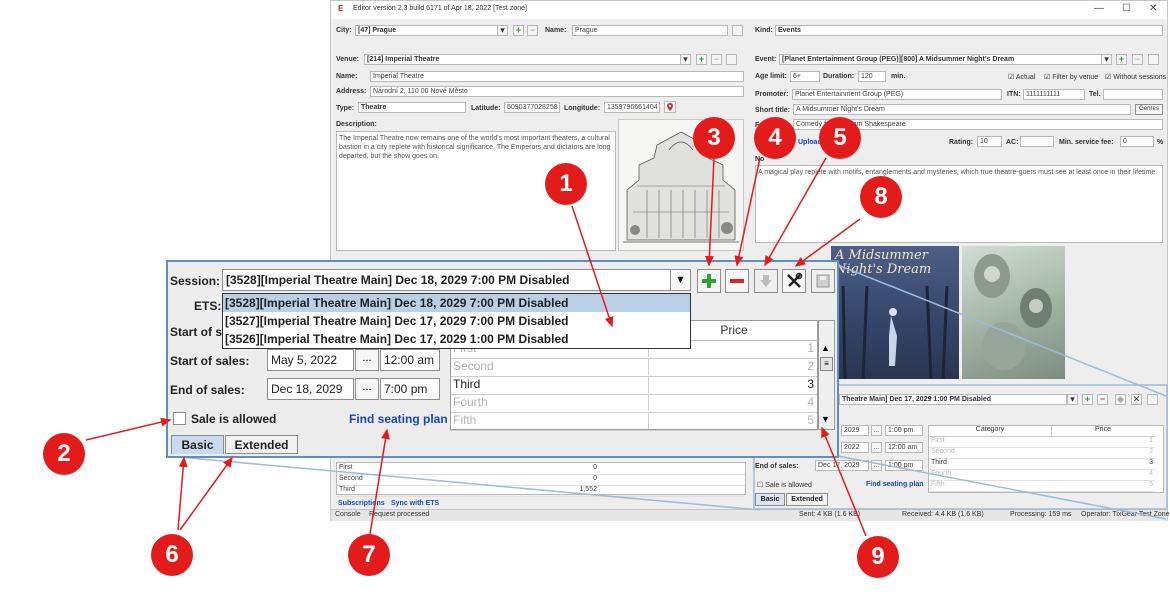 Image resolution: width=1170 pixels, height=601 pixels. I want to click on callout-4: 4, so click(775, 138).